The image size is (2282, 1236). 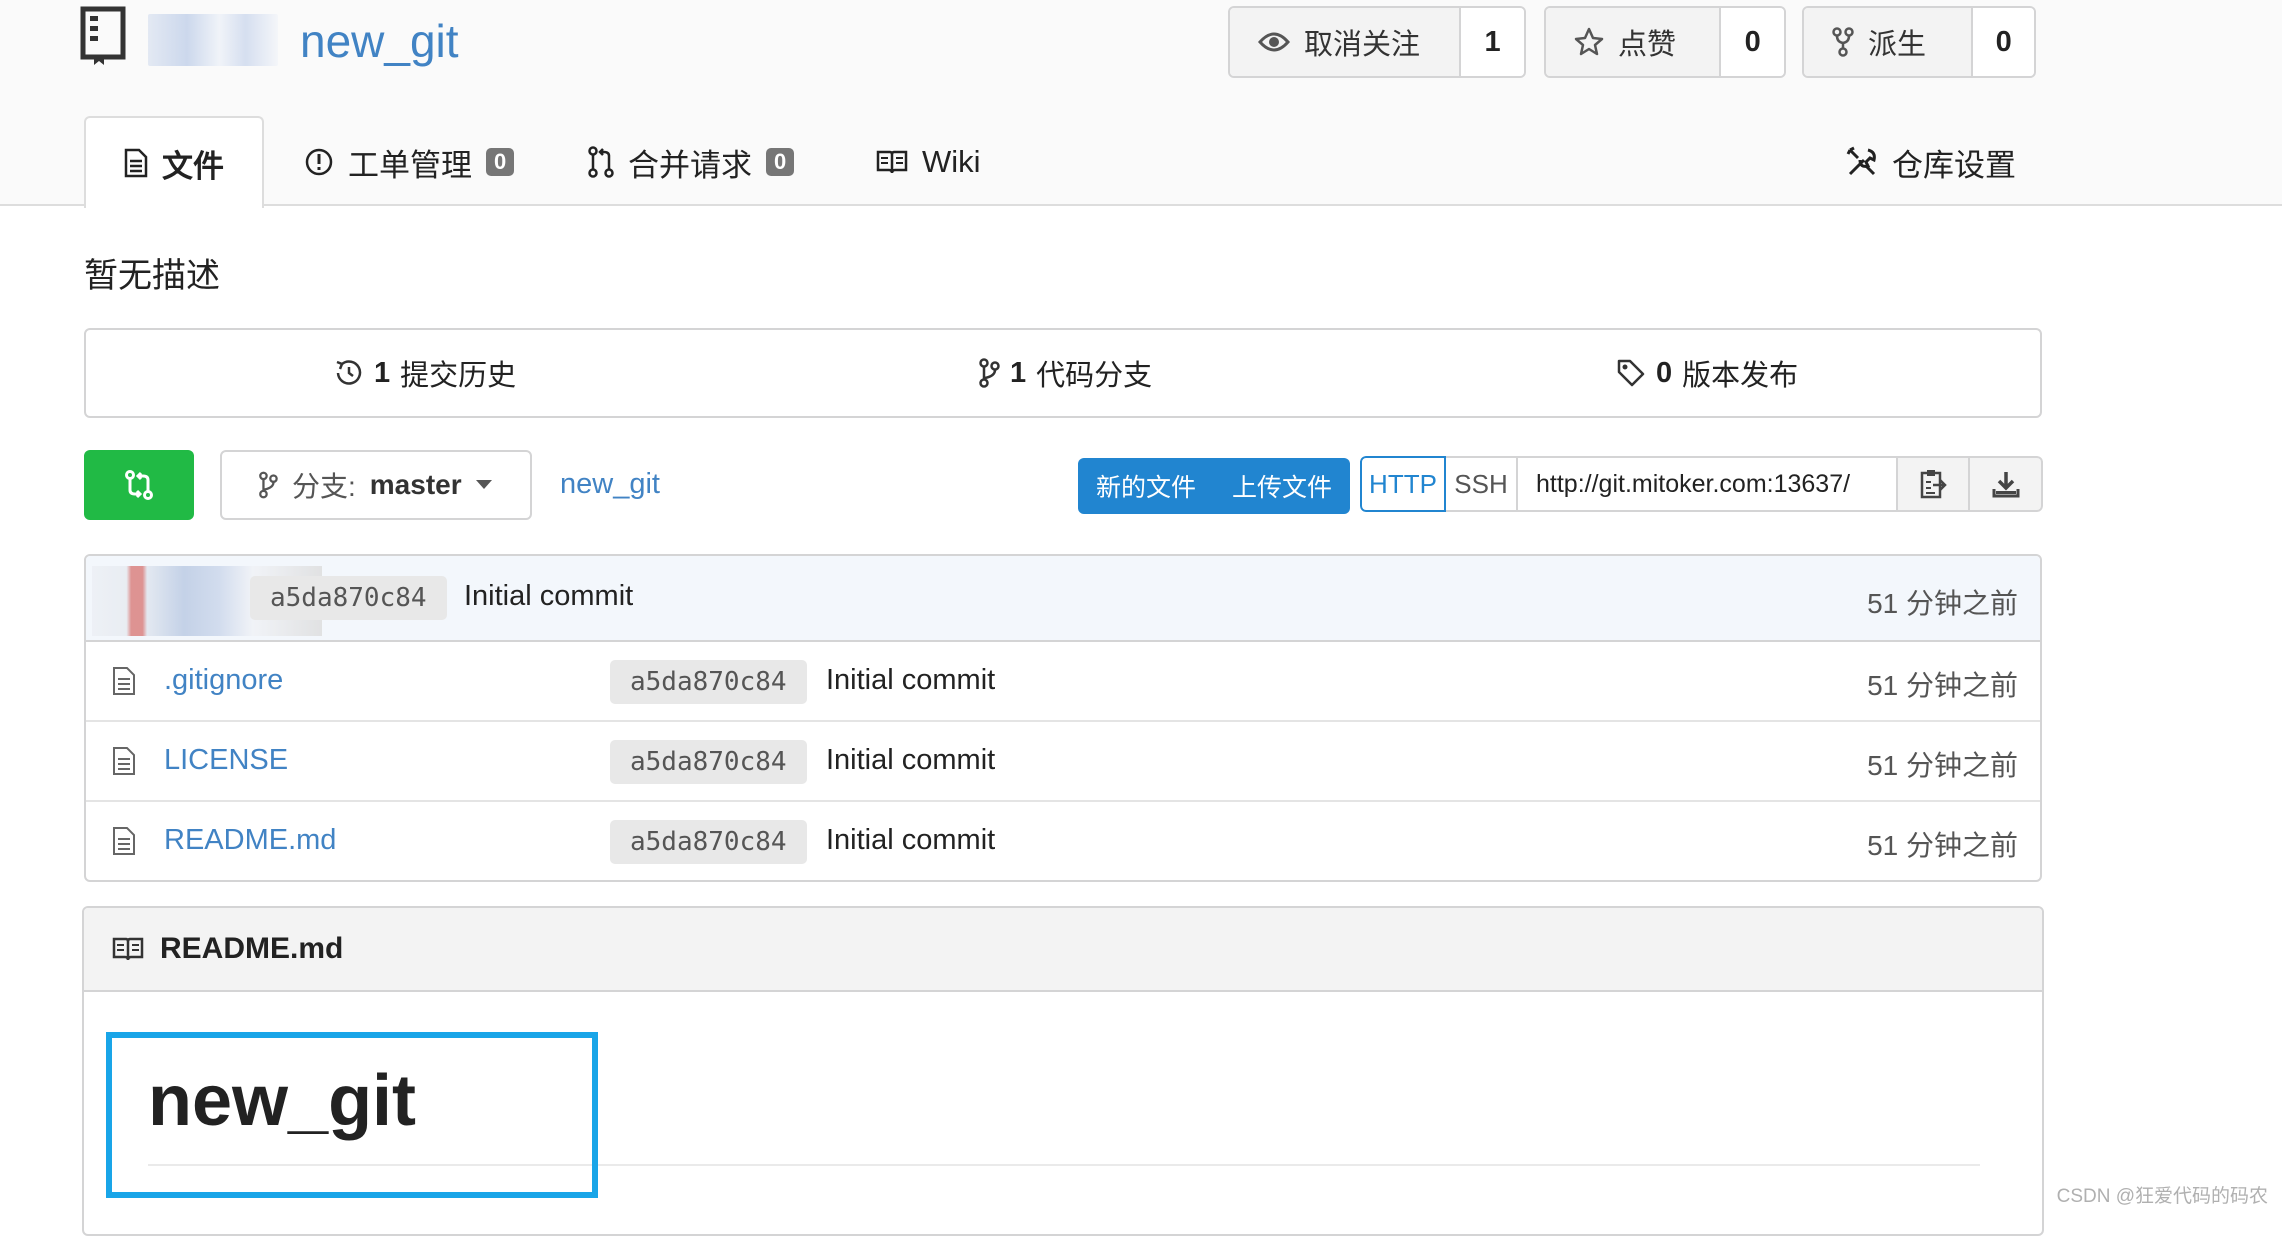 I want to click on latest-commit-message: Initial commit, so click(x=548, y=596).